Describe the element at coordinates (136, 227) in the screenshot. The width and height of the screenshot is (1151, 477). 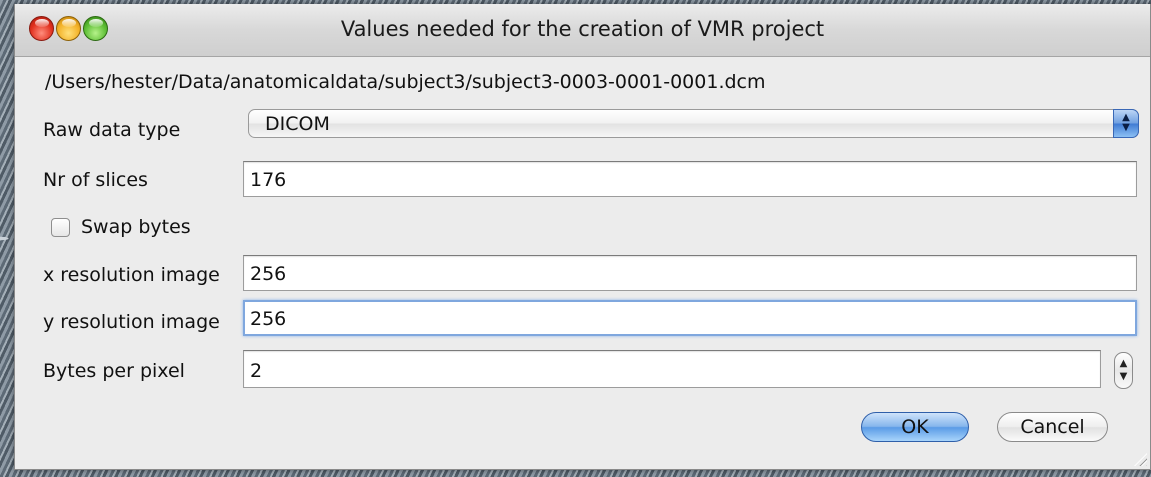
I see `swap-bytes-label: Swap bytes` at that location.